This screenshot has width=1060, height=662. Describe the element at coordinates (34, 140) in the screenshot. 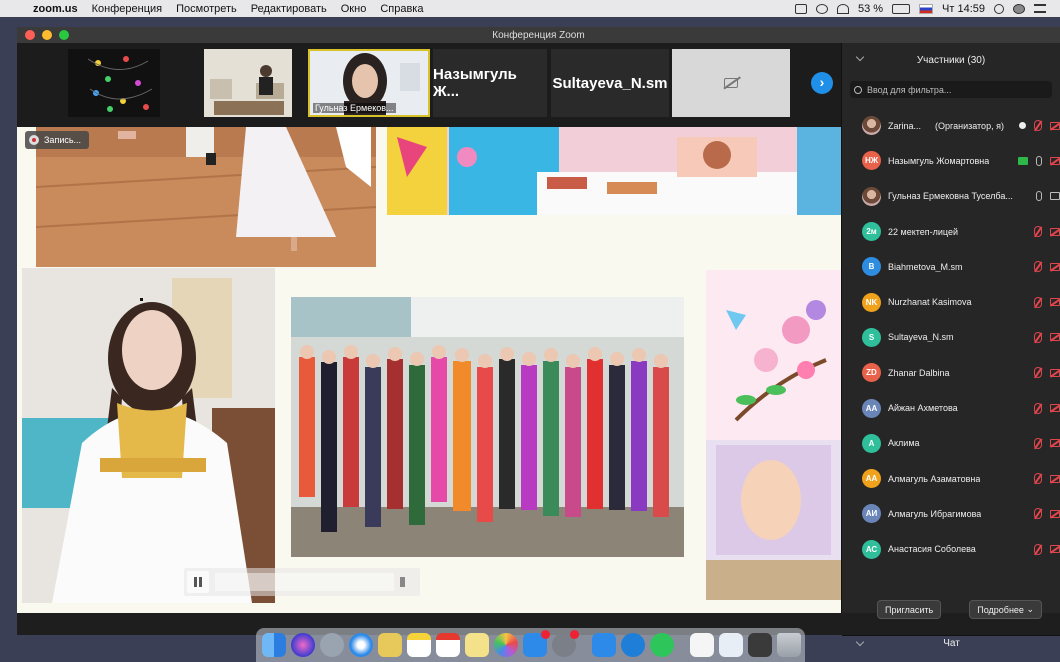

I see `recording-icon` at that location.